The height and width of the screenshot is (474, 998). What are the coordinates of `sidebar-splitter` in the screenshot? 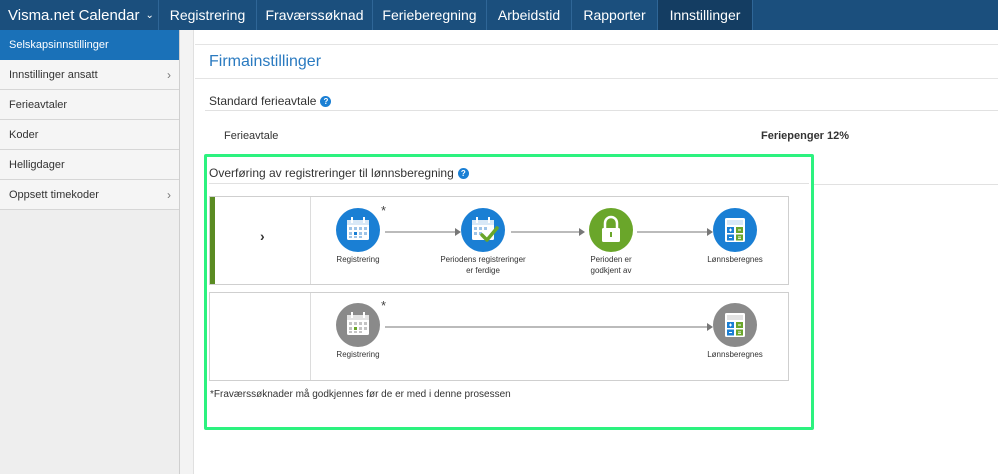 It's located at (187, 252).